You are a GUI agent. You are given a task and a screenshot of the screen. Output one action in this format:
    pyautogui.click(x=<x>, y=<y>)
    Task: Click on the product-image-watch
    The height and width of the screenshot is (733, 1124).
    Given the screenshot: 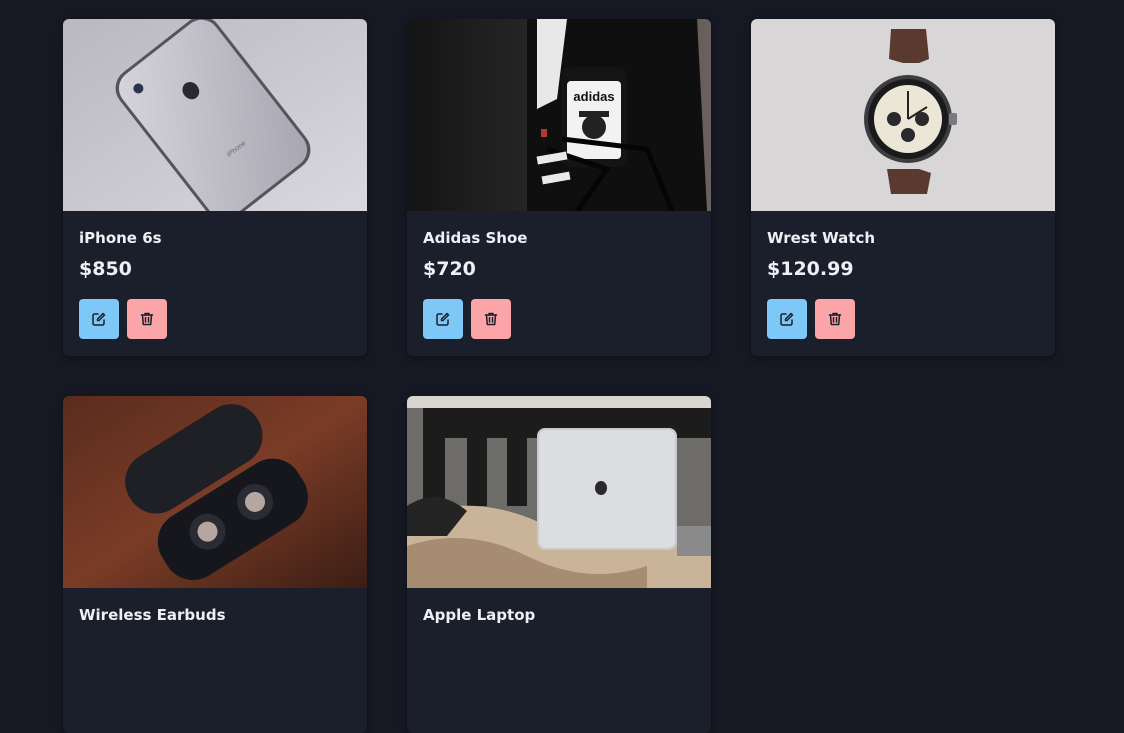 What is the action you would take?
    pyautogui.click(x=903, y=115)
    